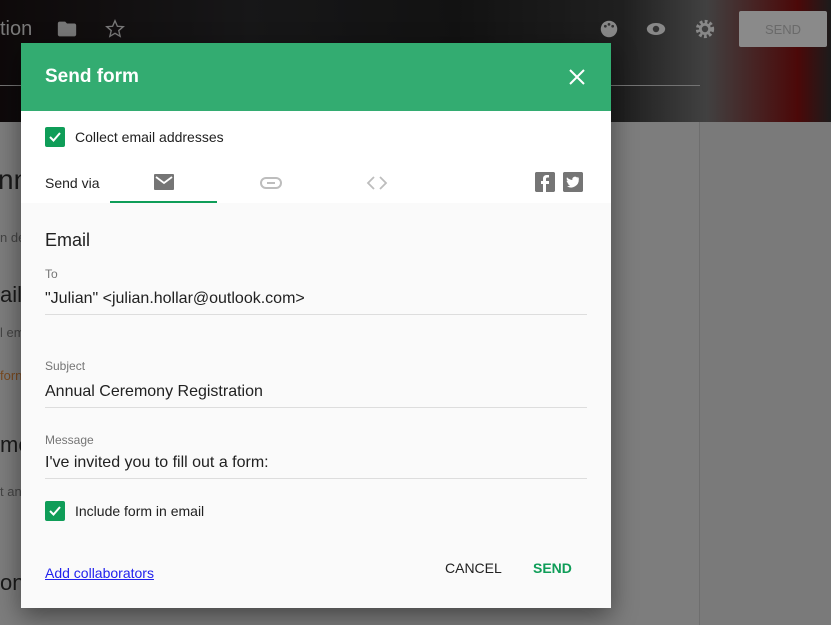 The image size is (831, 625). I want to click on embed-icon, so click(376, 183).